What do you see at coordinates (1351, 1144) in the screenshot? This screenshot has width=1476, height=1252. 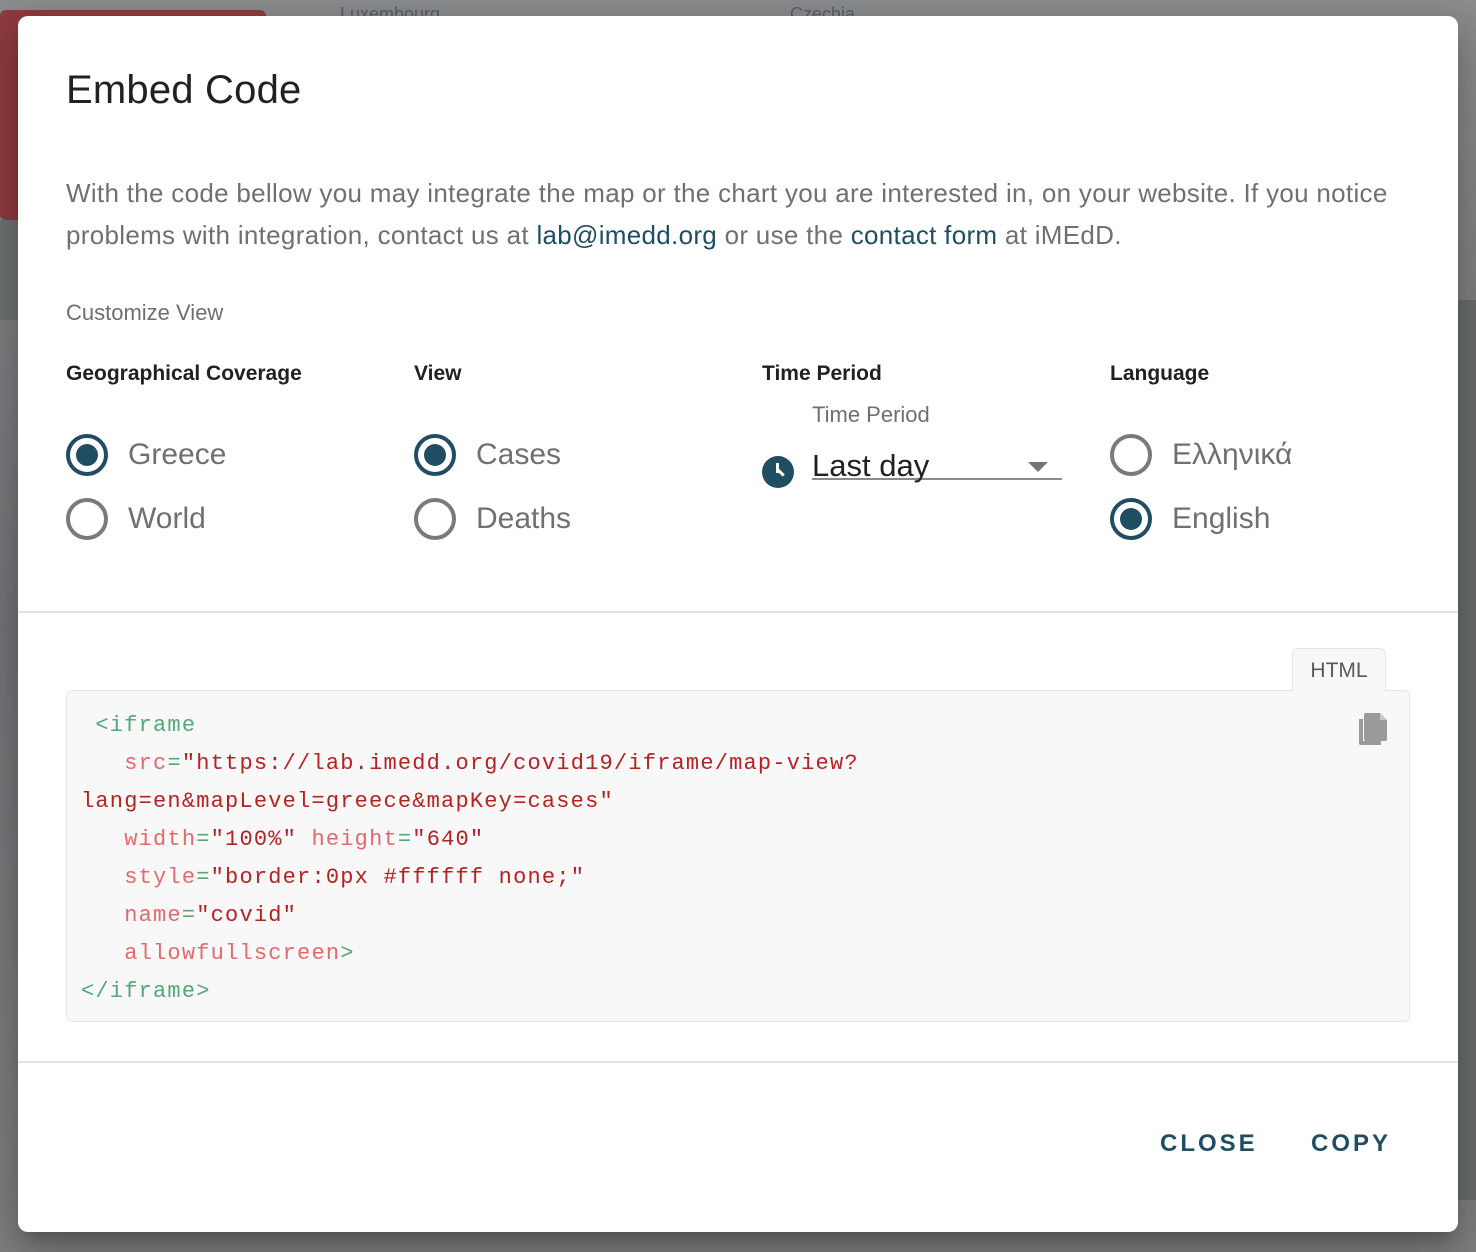 I see `copy-button: COPY` at bounding box center [1351, 1144].